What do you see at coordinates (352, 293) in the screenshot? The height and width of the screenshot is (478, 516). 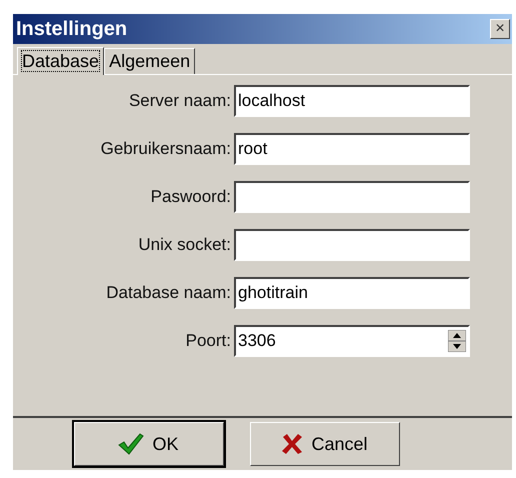 I see `input-field: ghotitrain` at bounding box center [352, 293].